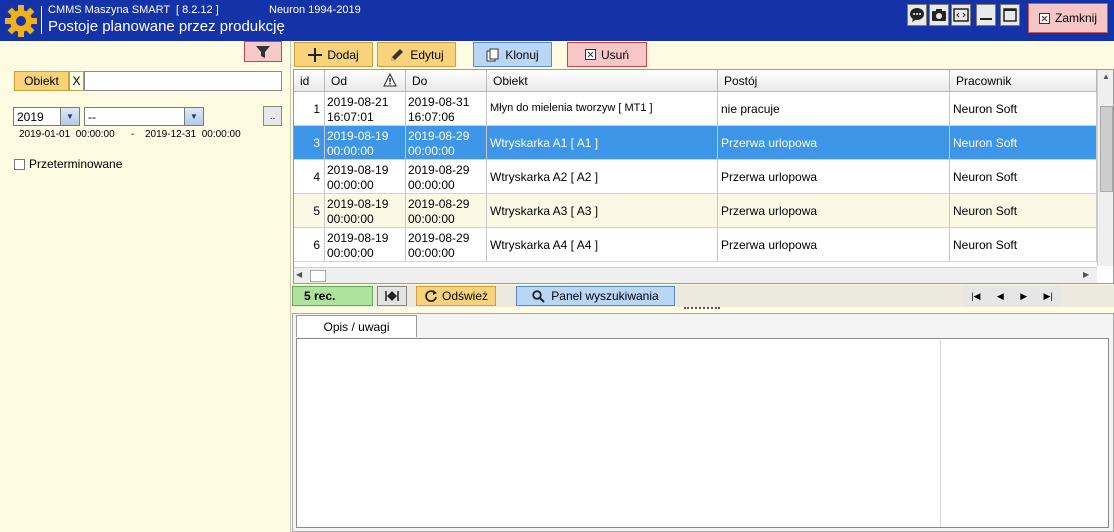 This screenshot has width=1114, height=532. I want to click on scroll-right-icon: ▶, so click(1086, 274).